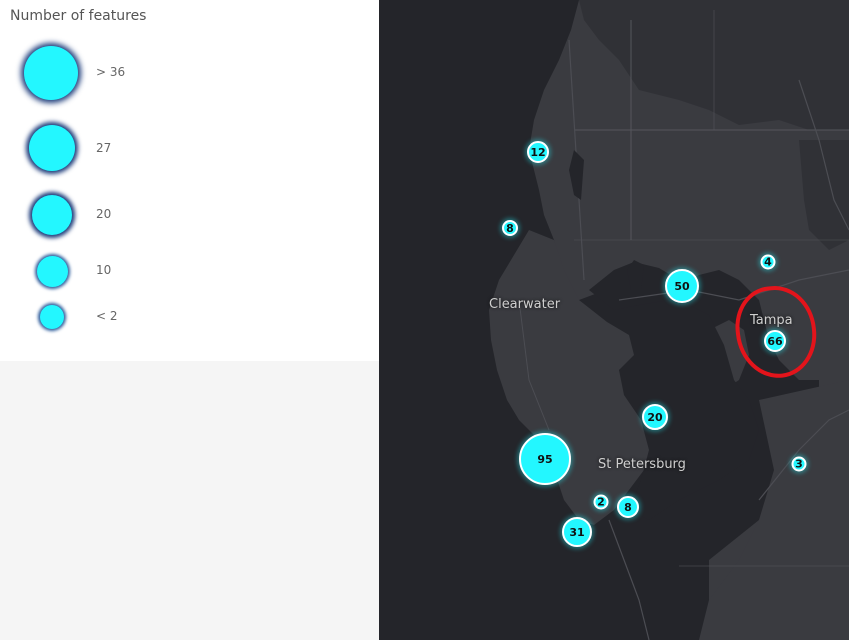 The width and height of the screenshot is (849, 640). Describe the element at coordinates (52, 317) in the screenshot. I see `legend-symbol-smallest` at that location.